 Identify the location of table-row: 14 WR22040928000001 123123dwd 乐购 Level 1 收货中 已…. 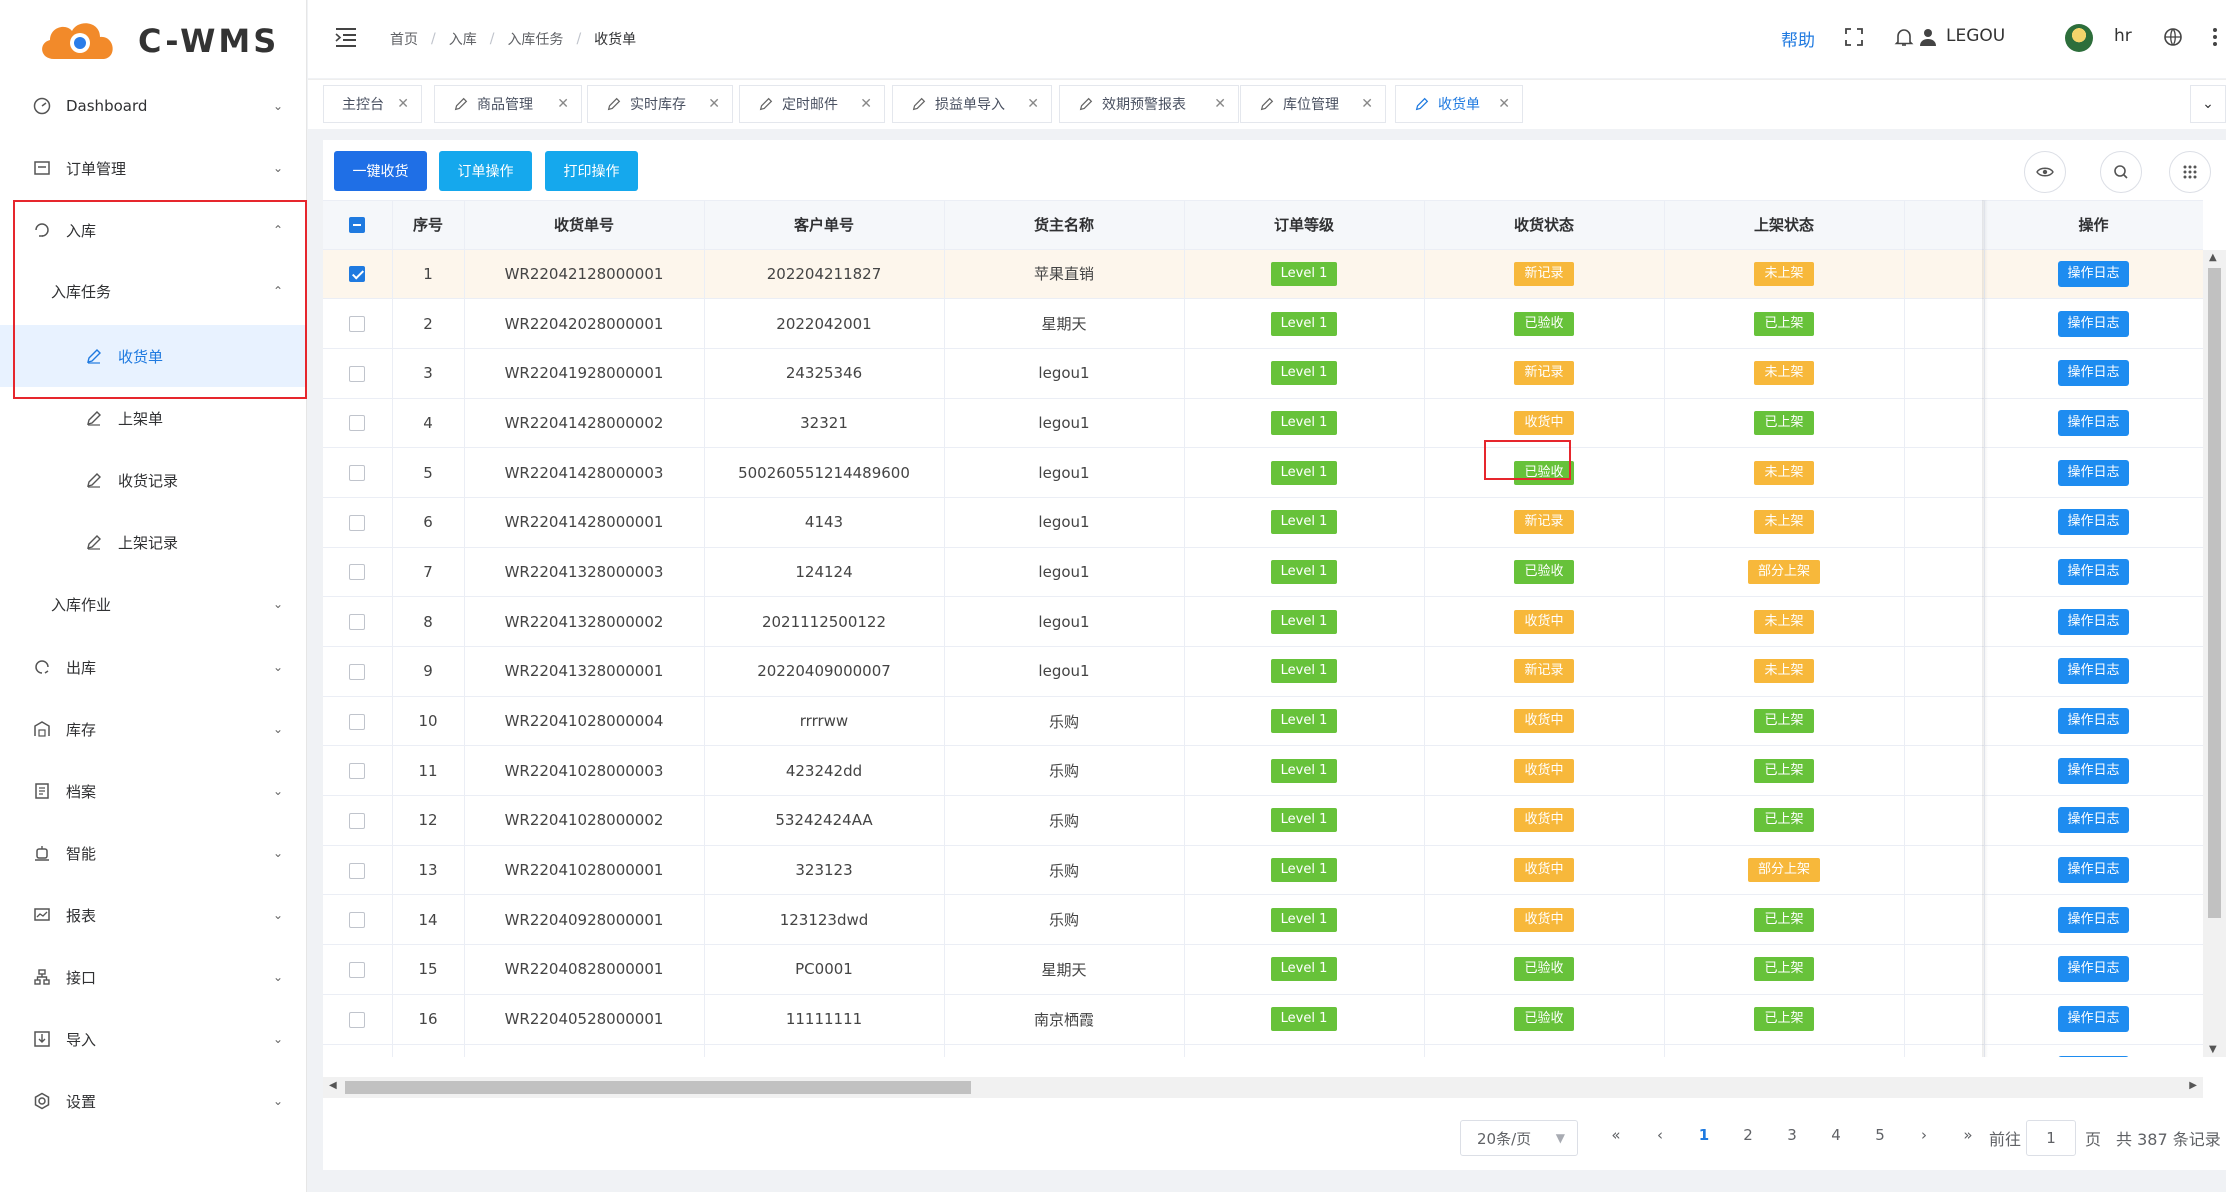
(1263, 920).